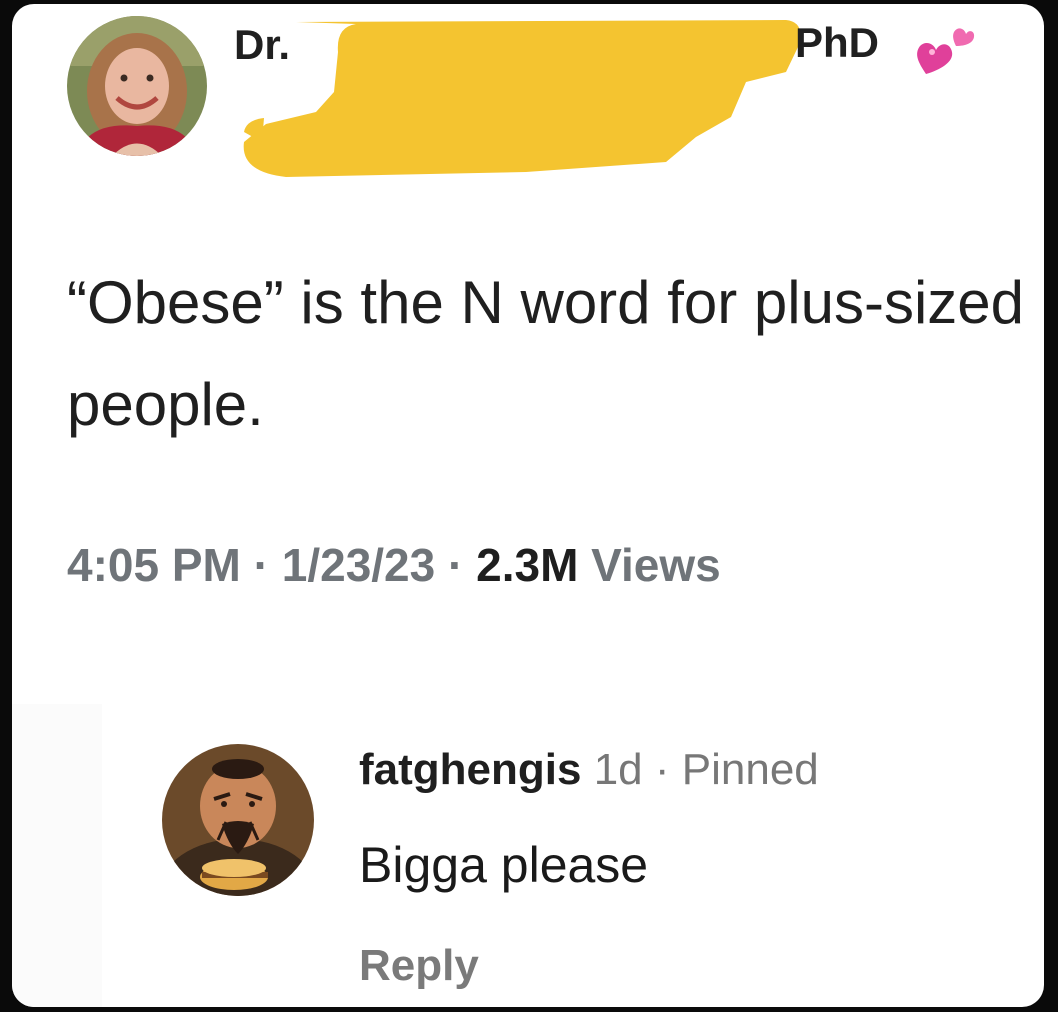  I want to click on comment-age: 1d, so click(618, 769).